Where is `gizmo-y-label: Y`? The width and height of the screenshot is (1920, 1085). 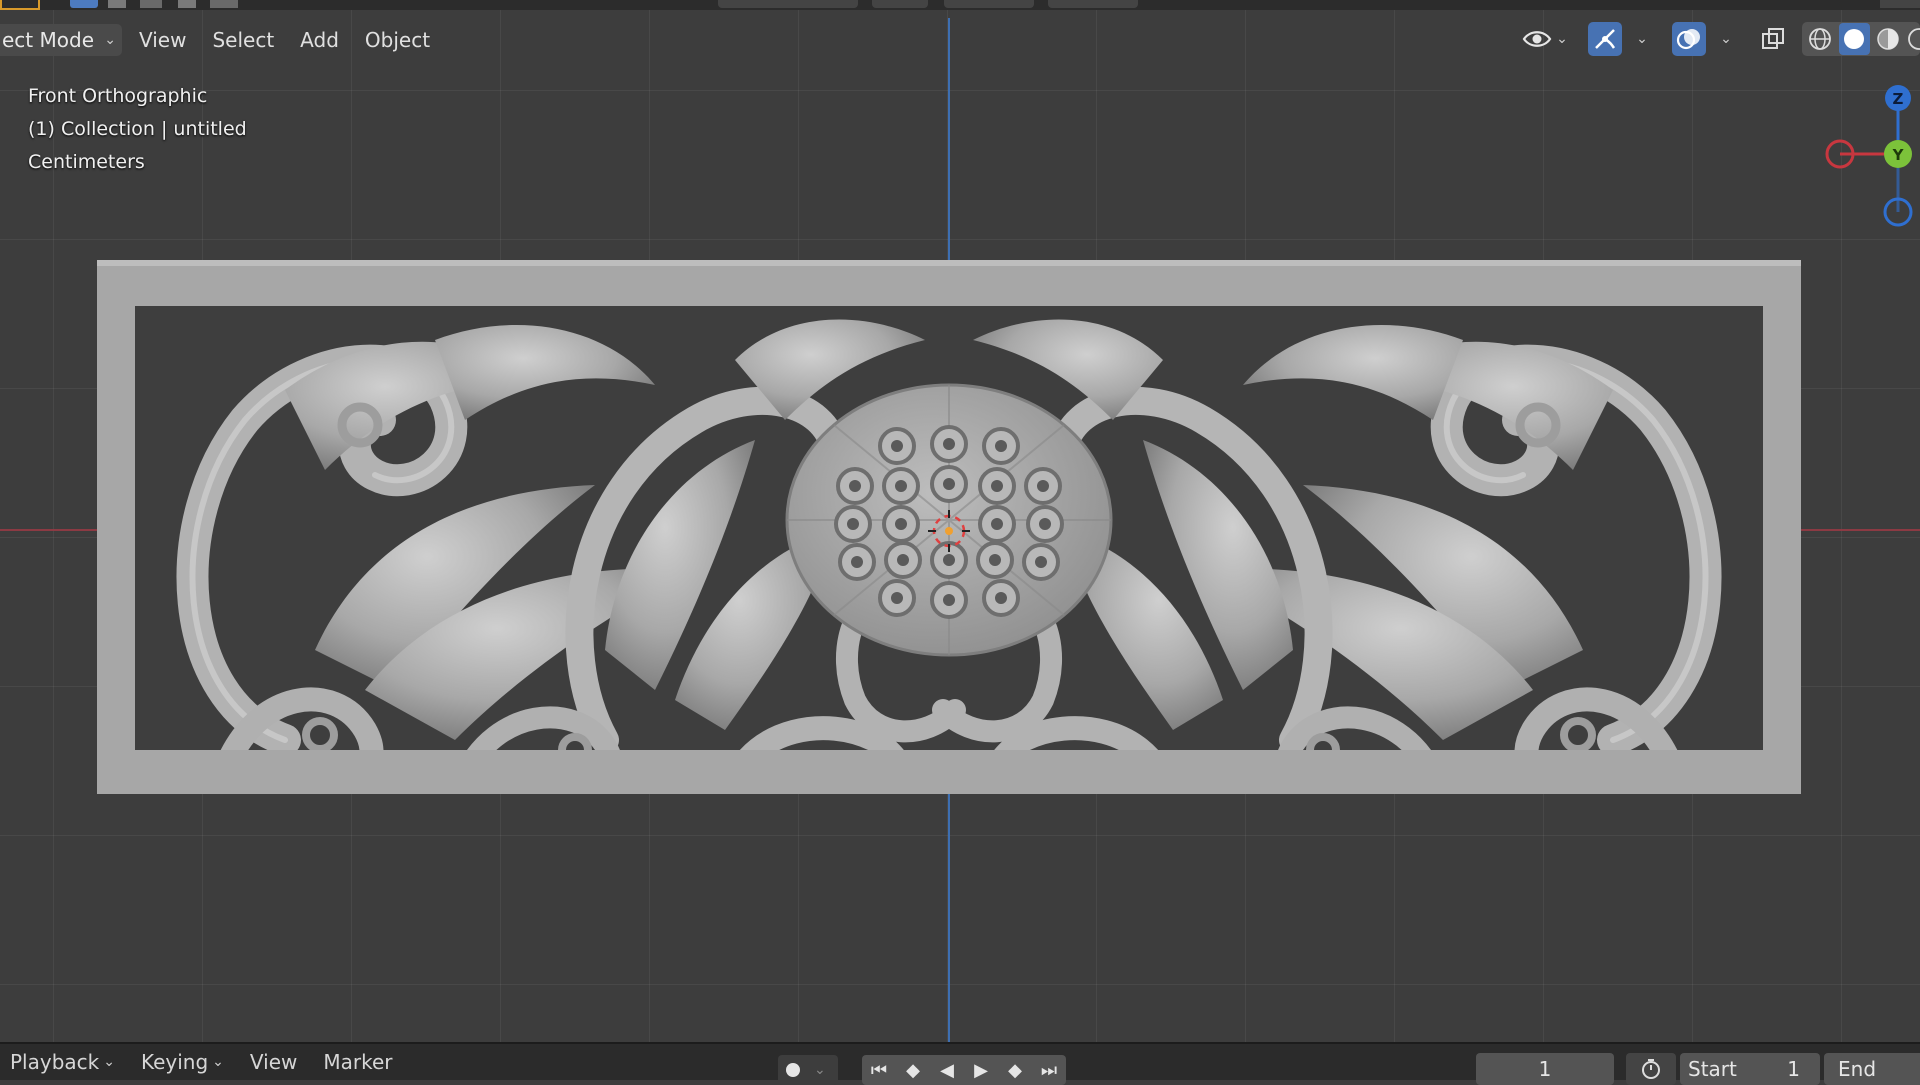 gizmo-y-label: Y is located at coordinates (1898, 155).